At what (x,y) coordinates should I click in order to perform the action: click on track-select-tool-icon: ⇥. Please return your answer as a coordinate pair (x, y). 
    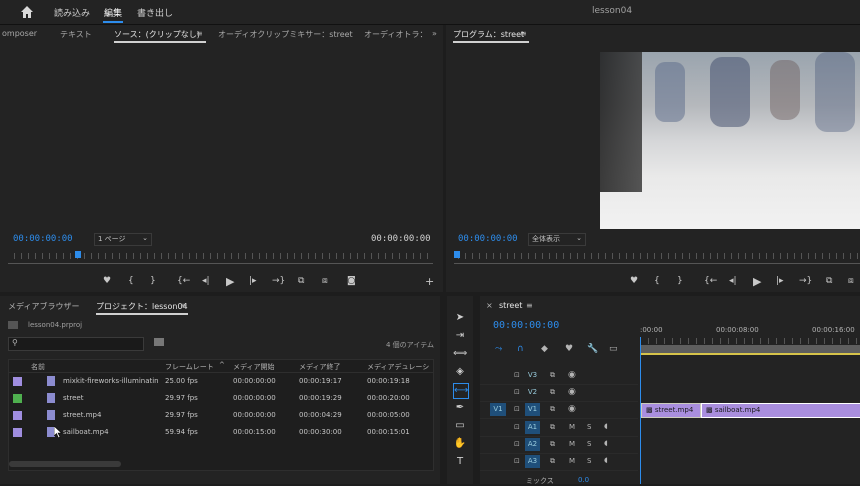
    Looking at the image, I should click on (460, 336).